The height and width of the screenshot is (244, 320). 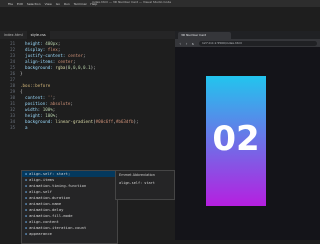 I want to click on detail-body: align-self: start, so click(x=137, y=183).